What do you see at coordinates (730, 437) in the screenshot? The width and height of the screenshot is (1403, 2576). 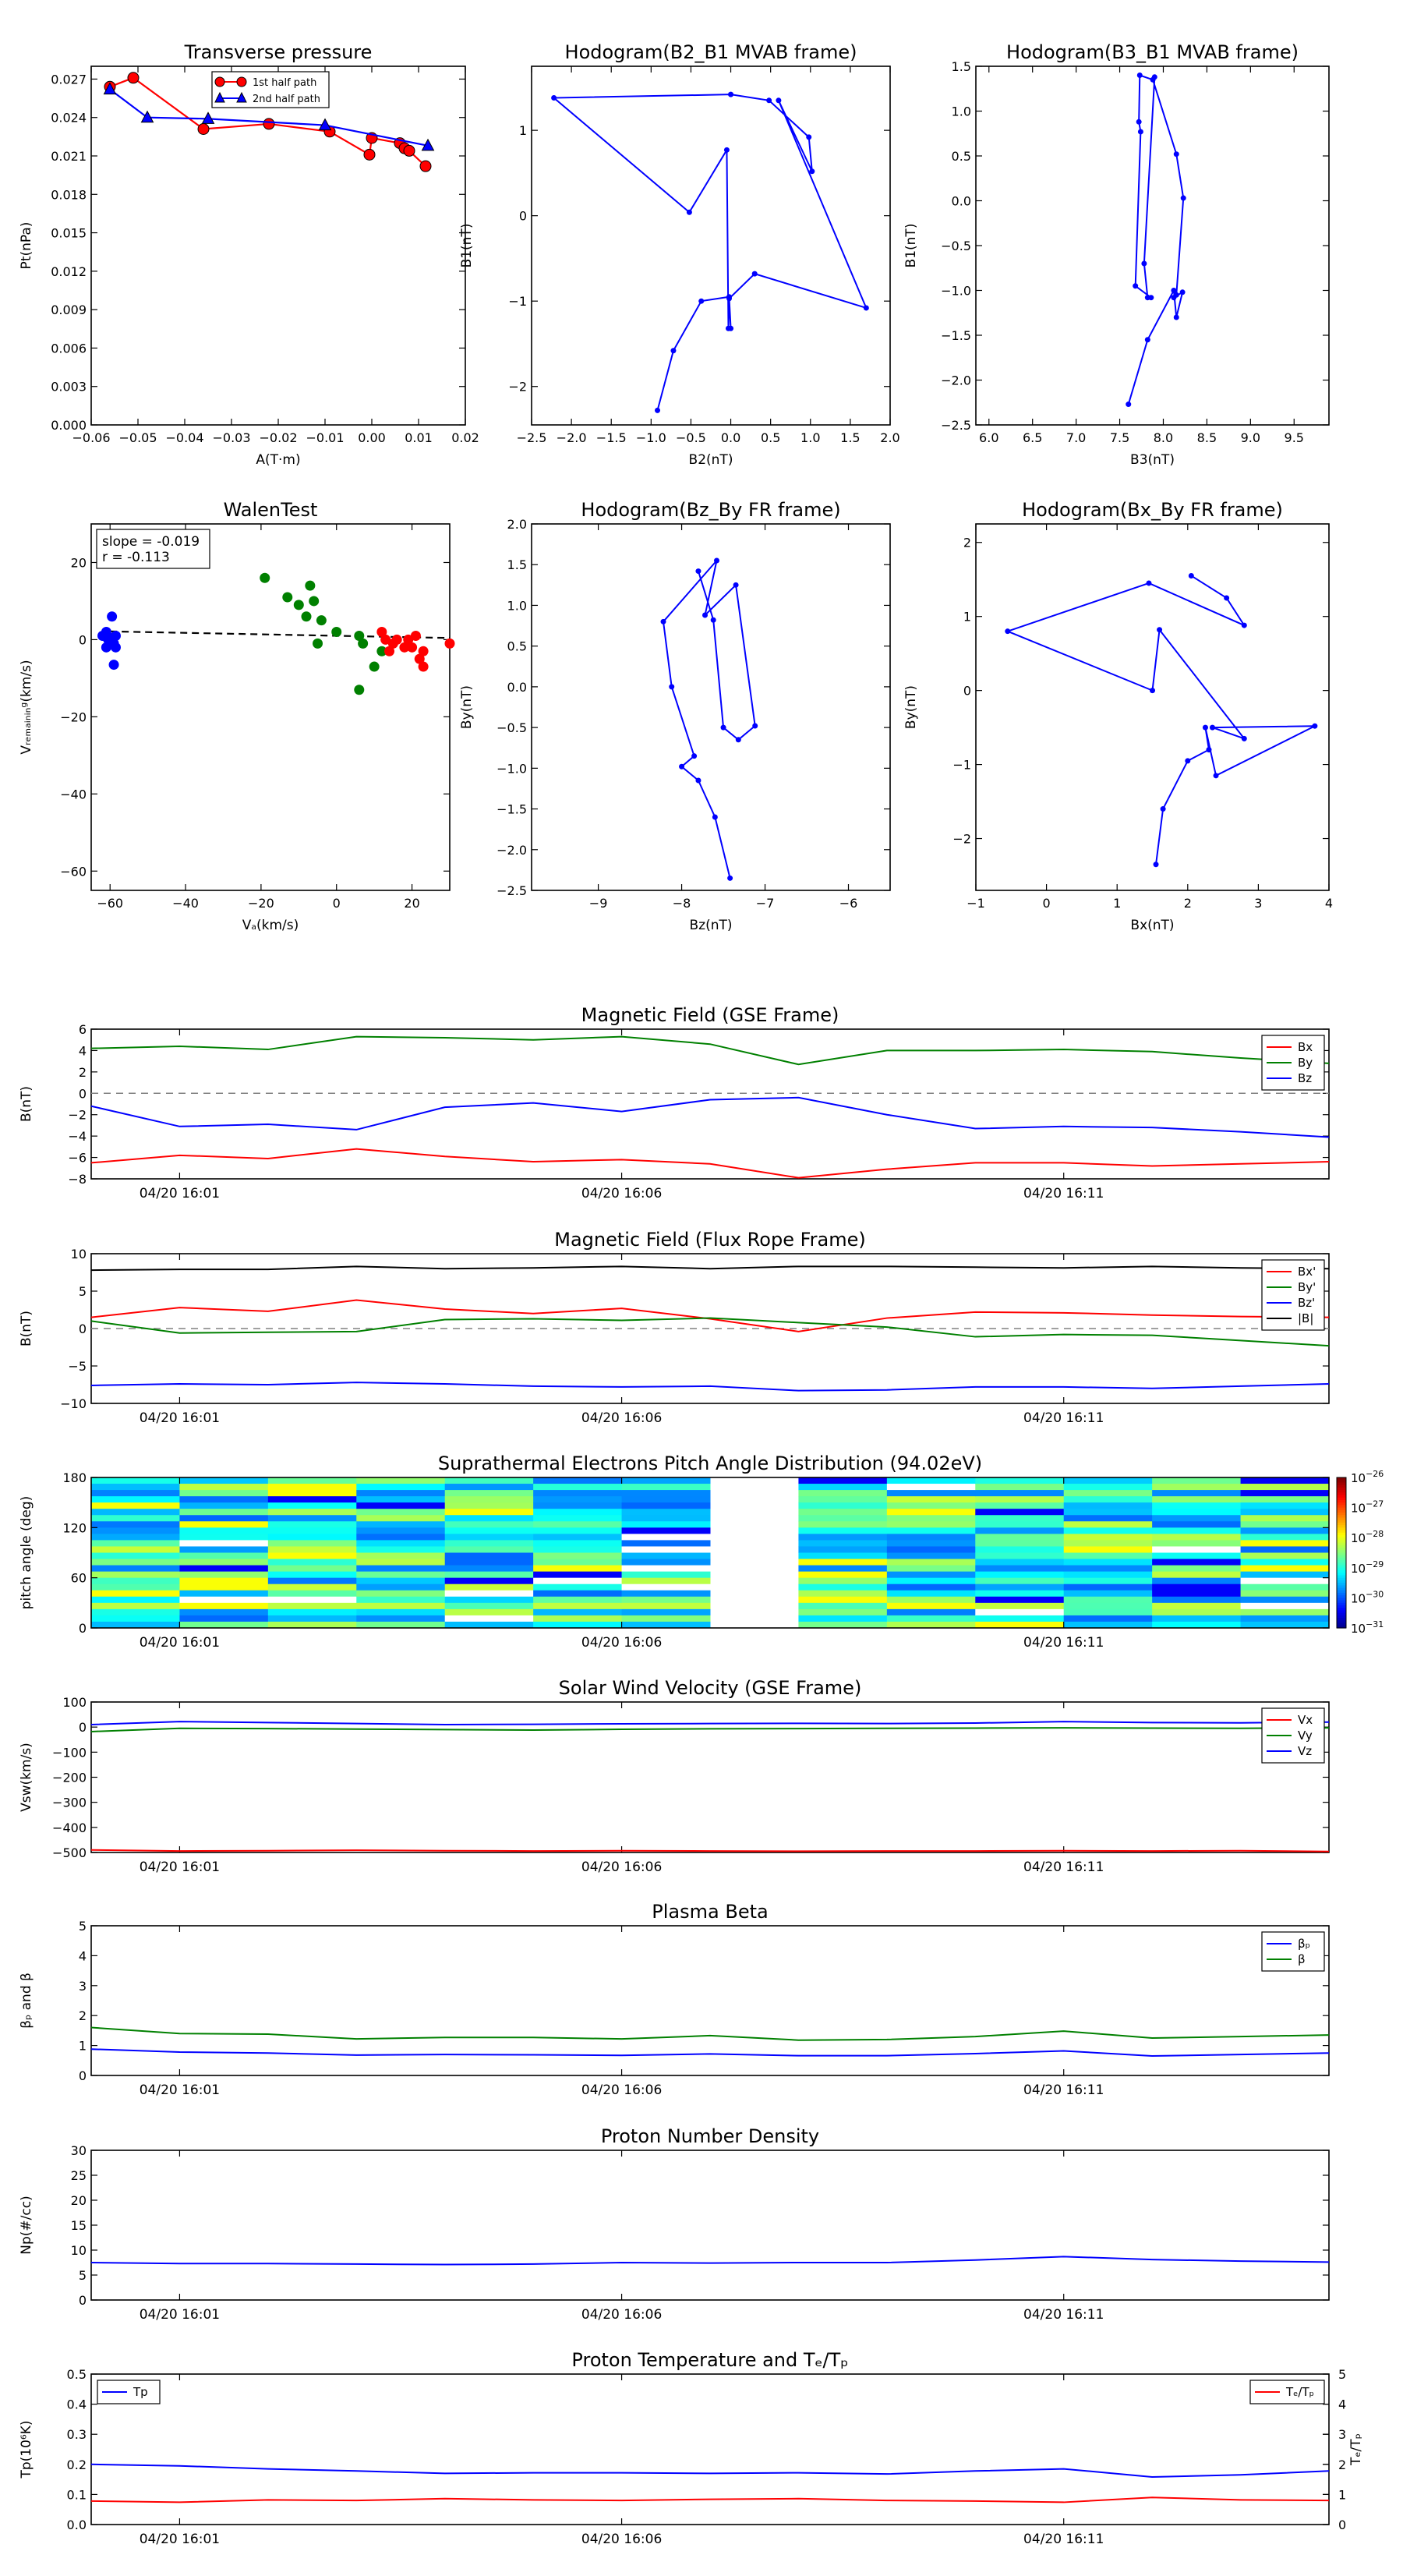 I see `x-tick-label: 0.0` at bounding box center [730, 437].